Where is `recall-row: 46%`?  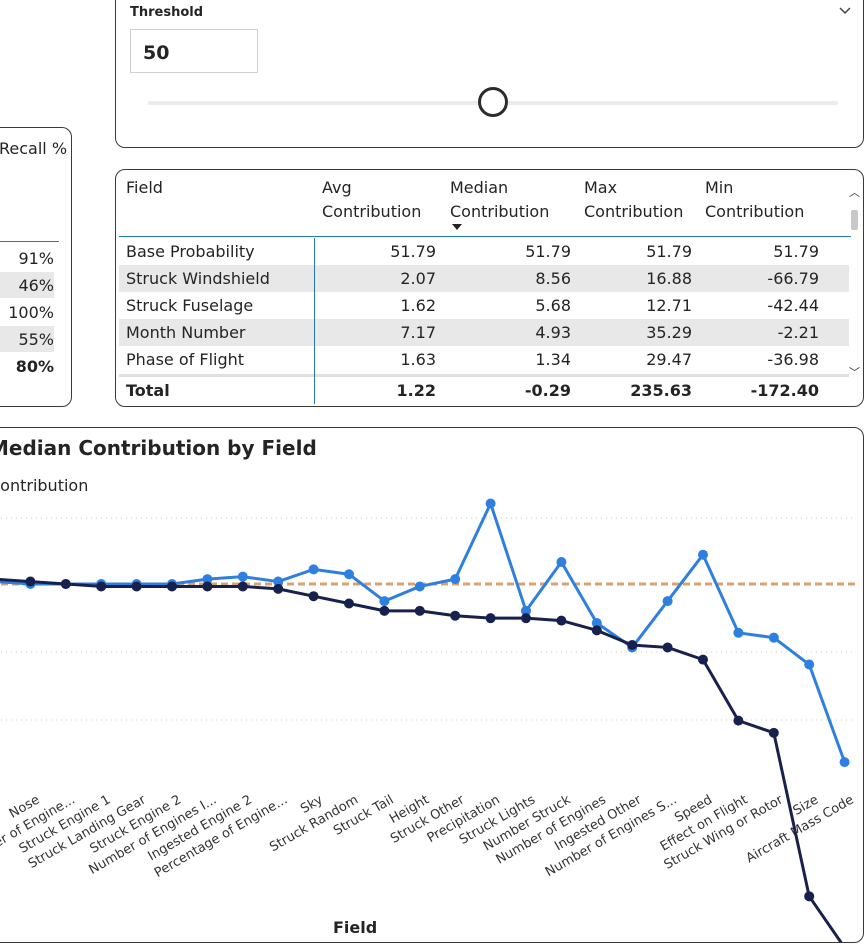 recall-row: 46% is located at coordinates (27, 285).